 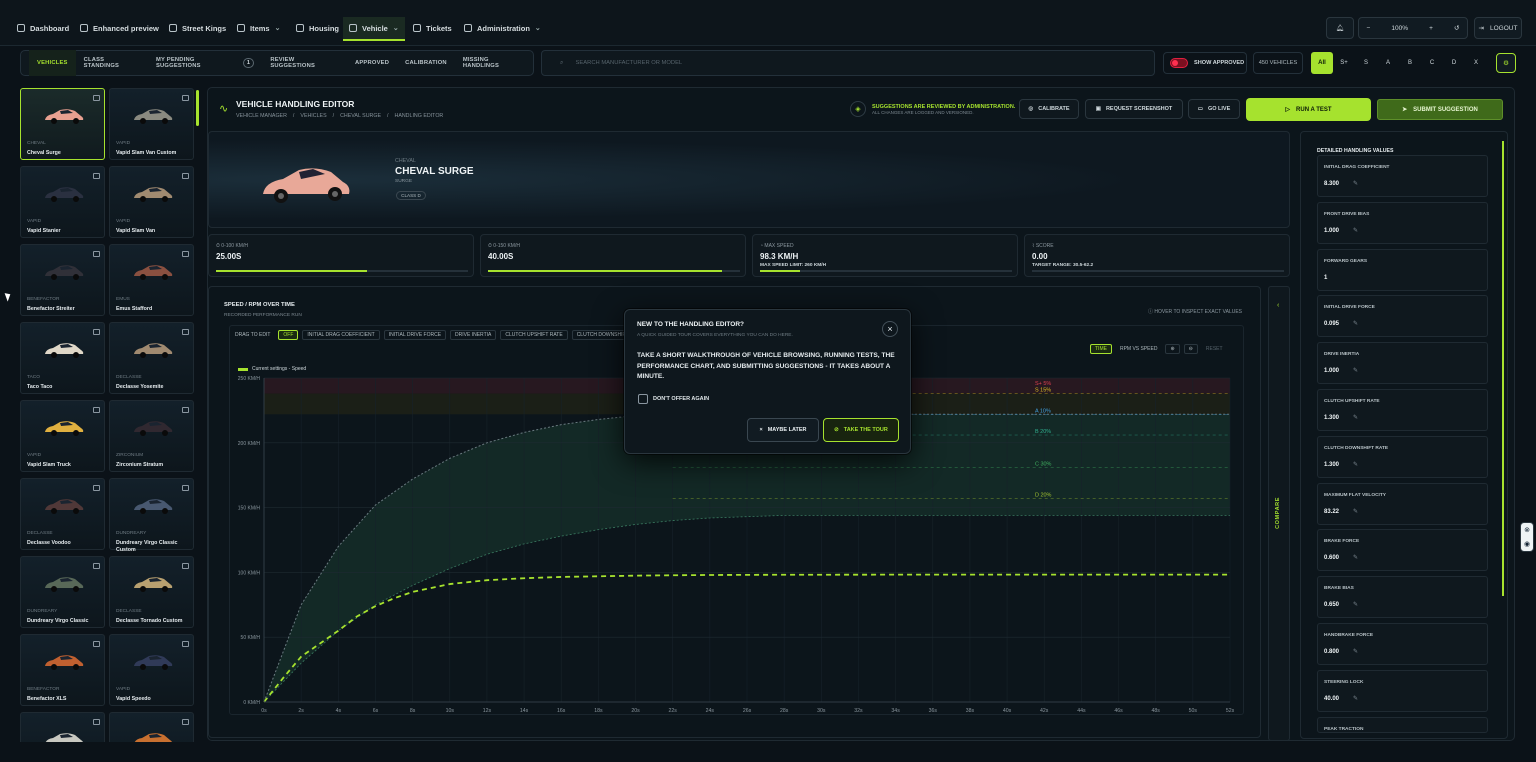 I want to click on submit-suggestion-button: ➤ SUBMIT SUGGESTION, so click(x=1440, y=109).